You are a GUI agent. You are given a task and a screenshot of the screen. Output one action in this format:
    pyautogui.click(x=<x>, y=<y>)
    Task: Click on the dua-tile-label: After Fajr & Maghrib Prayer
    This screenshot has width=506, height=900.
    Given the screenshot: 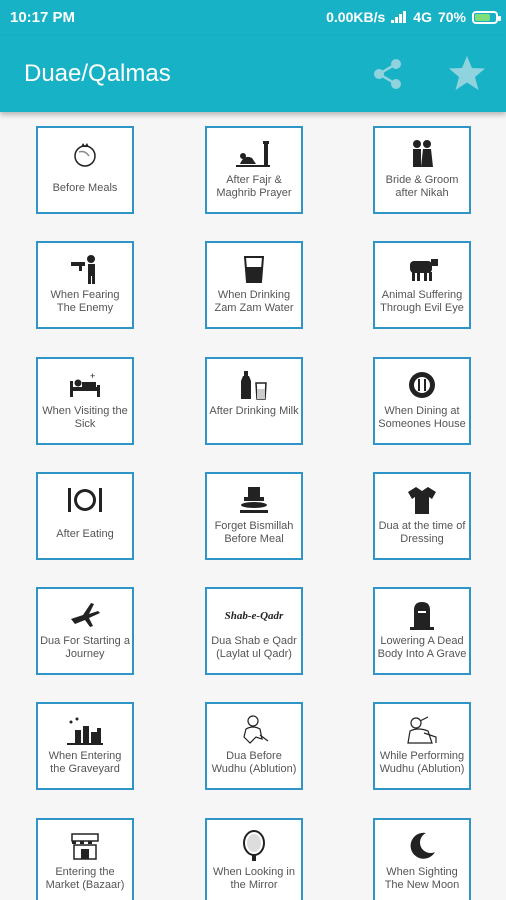 What is the action you would take?
    pyautogui.click(x=254, y=186)
    